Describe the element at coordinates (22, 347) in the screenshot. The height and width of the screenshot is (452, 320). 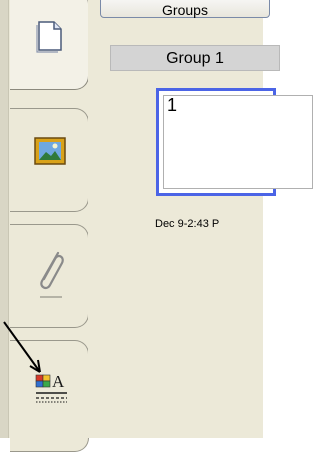
I see `annotation-arrow` at that location.